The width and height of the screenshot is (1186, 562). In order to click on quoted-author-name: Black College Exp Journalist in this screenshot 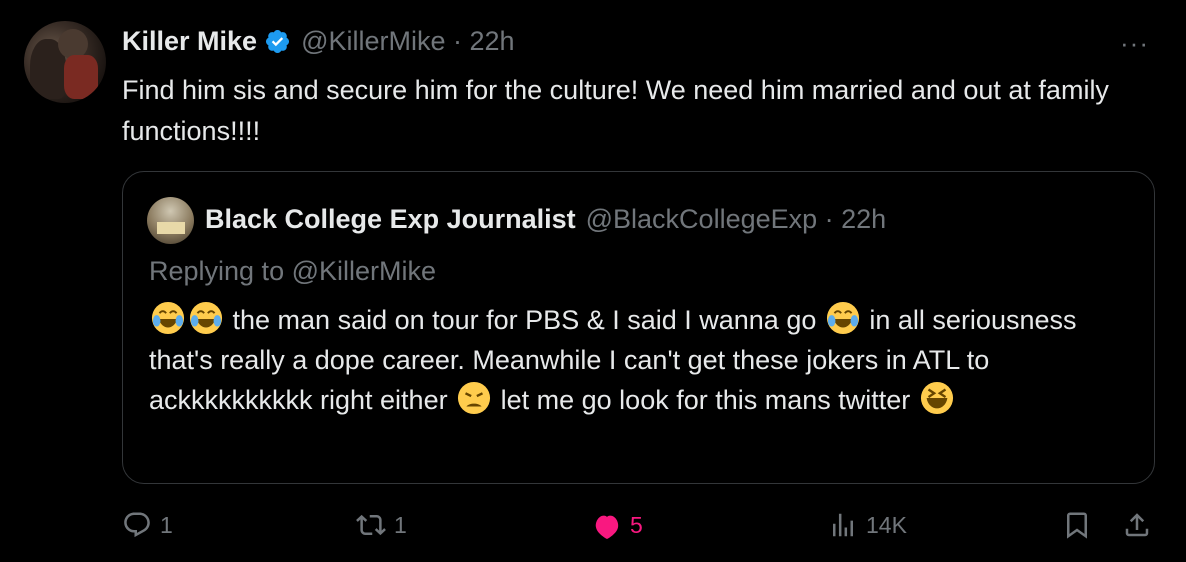, I will do `click(390, 219)`.